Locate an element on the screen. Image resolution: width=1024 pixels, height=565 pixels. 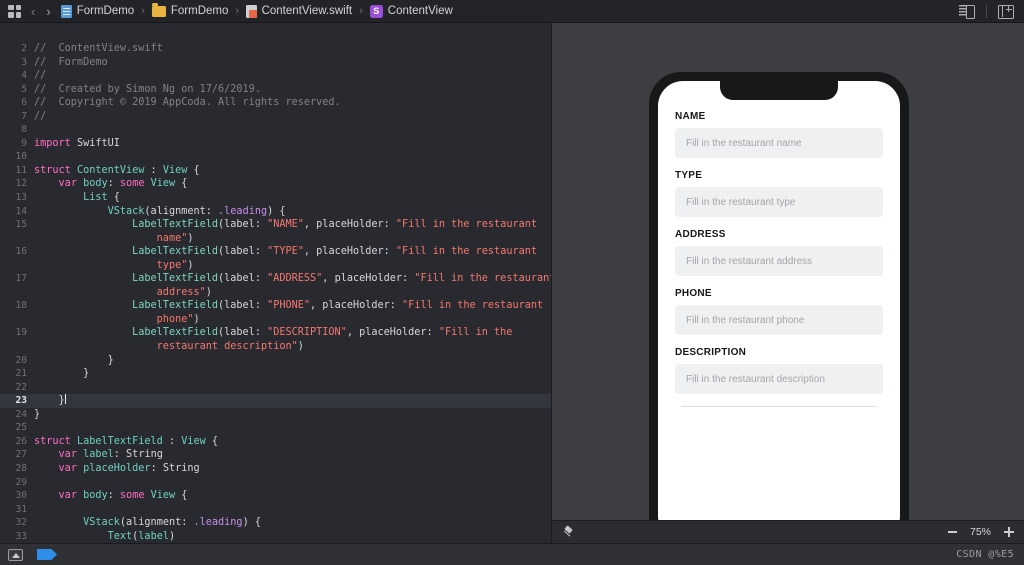
breadcrumb-item-symbol: S ContentView is located at coordinates (411, 11).